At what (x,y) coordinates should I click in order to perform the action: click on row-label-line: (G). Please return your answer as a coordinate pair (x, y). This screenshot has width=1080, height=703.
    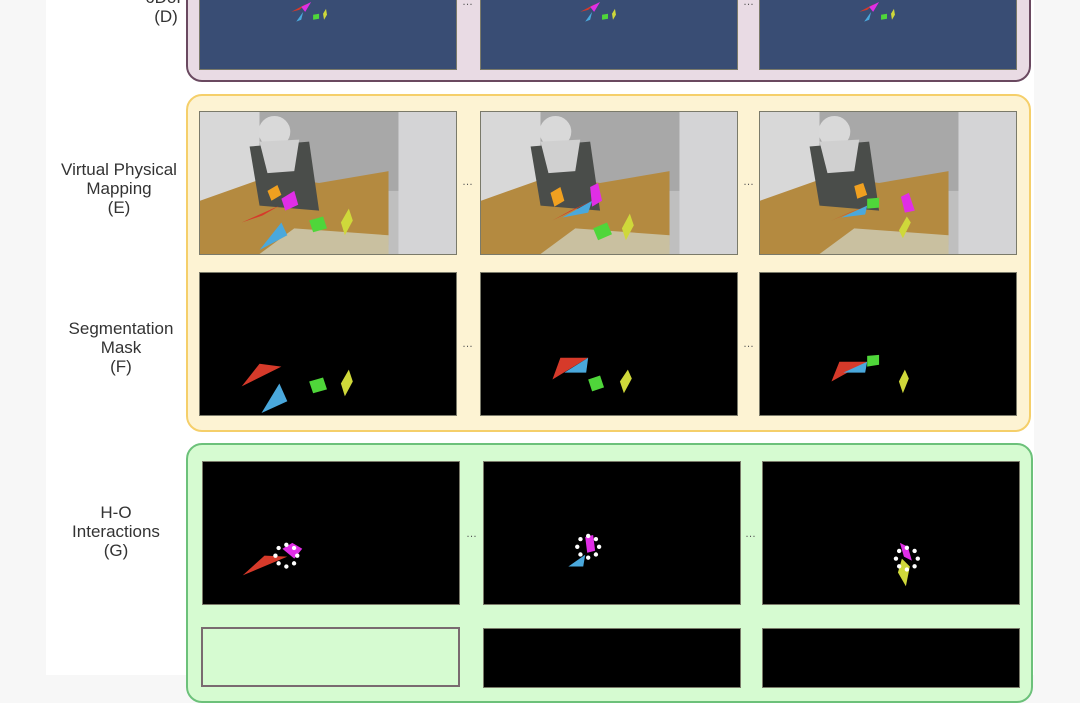
    Looking at the image, I should click on (116, 550).